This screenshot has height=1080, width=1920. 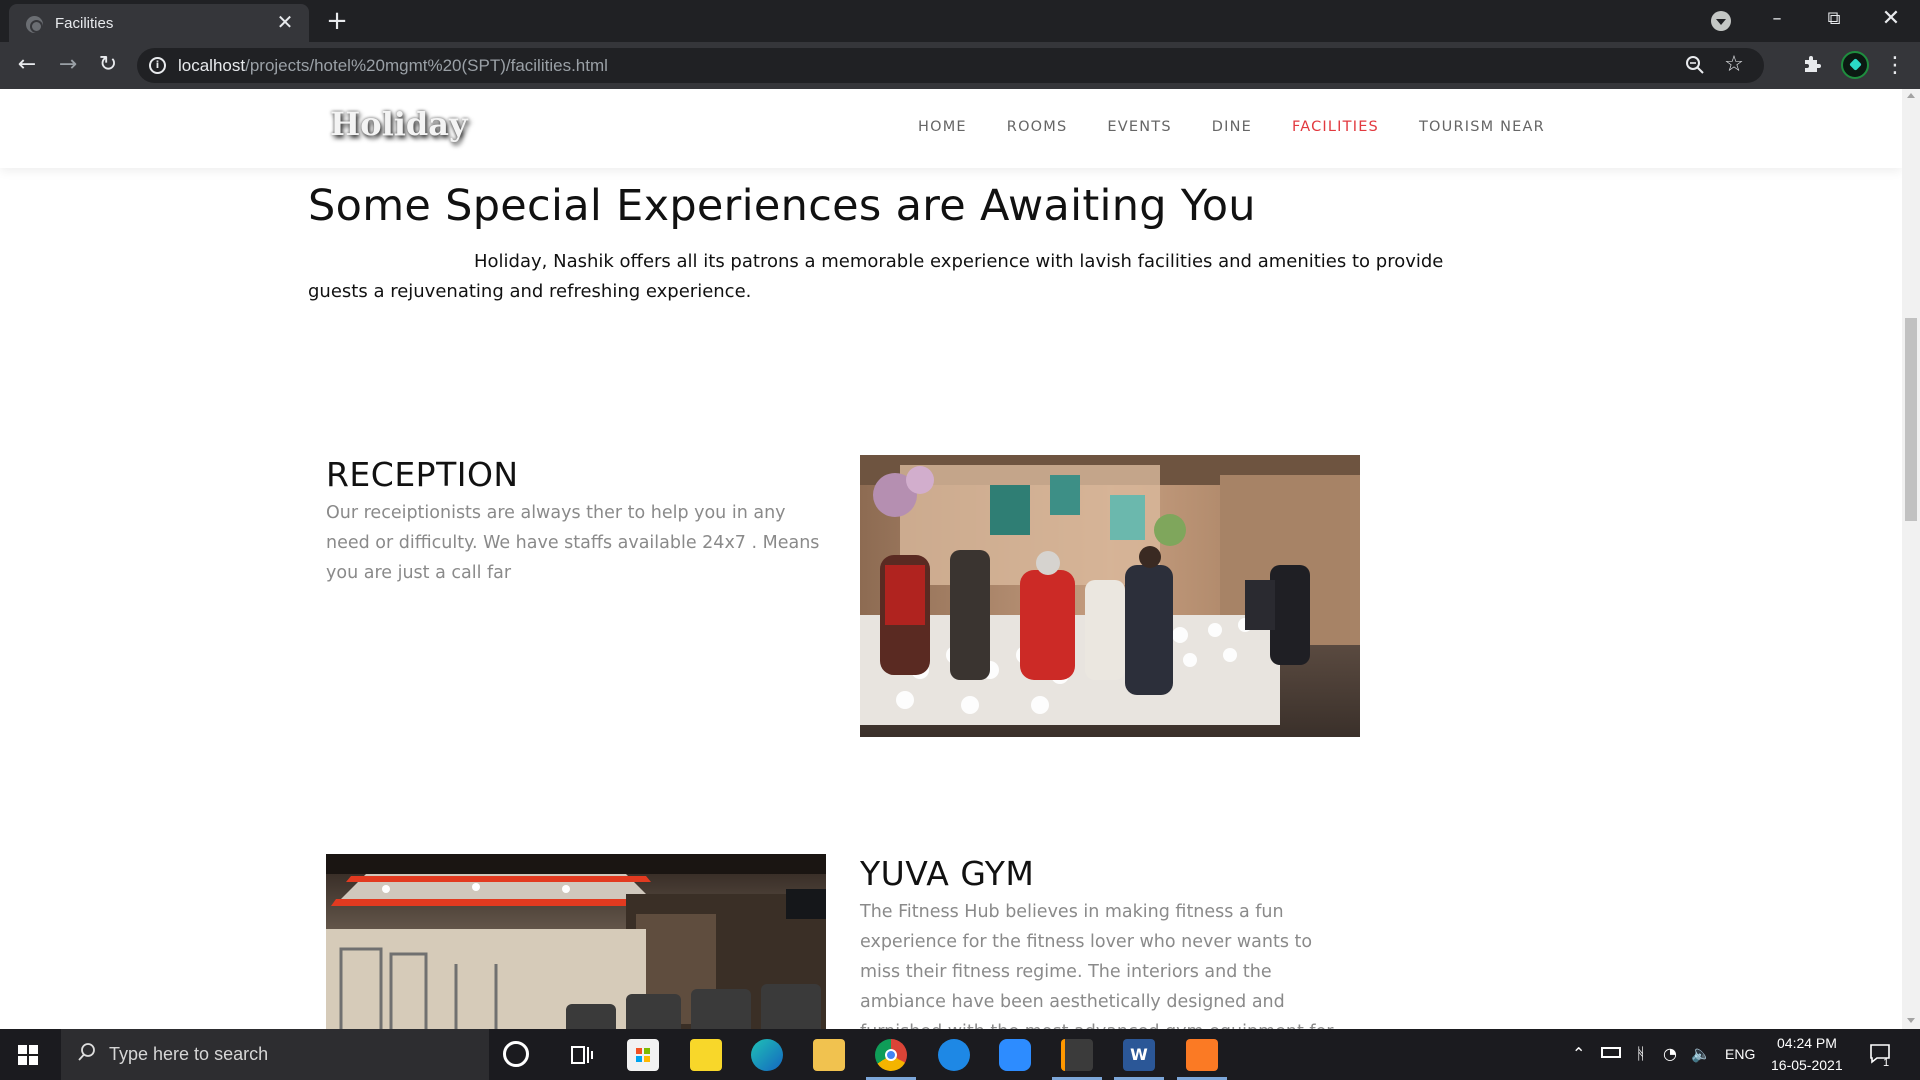 What do you see at coordinates (108, 65) in the screenshot?
I see `reload-icon: ↻` at bounding box center [108, 65].